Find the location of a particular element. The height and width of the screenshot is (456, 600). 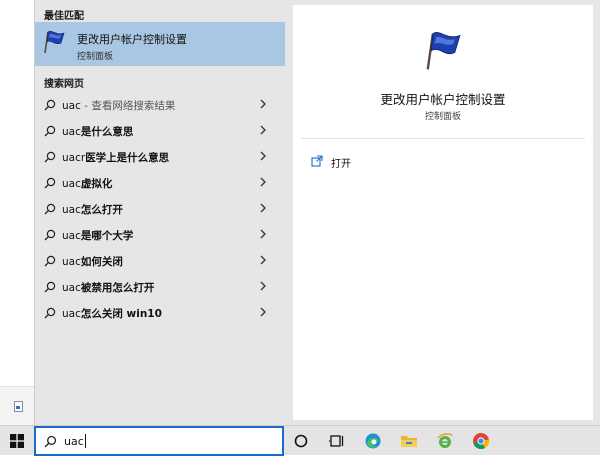

best-match-header: 最佳匹配 is located at coordinates (64, 16).